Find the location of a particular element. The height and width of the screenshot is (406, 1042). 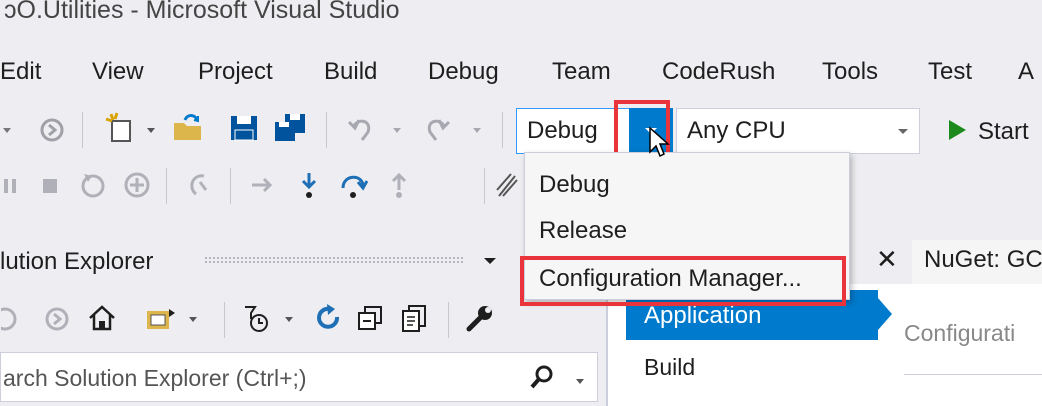

configuration-label: Configurati is located at coordinates (960, 333).